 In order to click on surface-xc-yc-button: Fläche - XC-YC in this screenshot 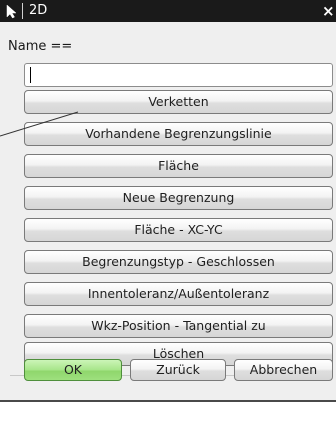, I will do `click(178, 230)`.